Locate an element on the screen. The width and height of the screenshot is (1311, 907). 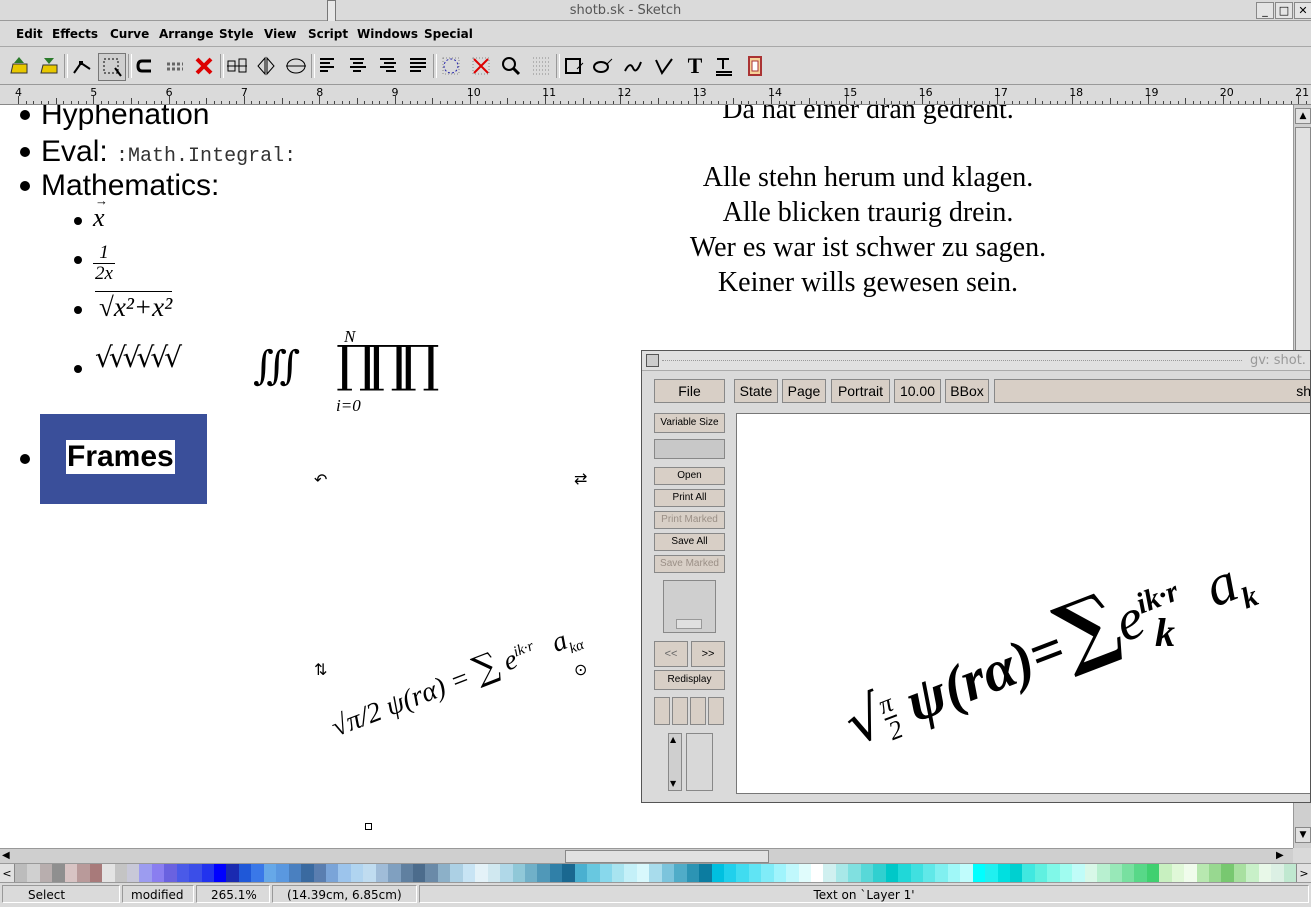
shear-handle-icon: ⇄ is located at coordinates (580, 478).